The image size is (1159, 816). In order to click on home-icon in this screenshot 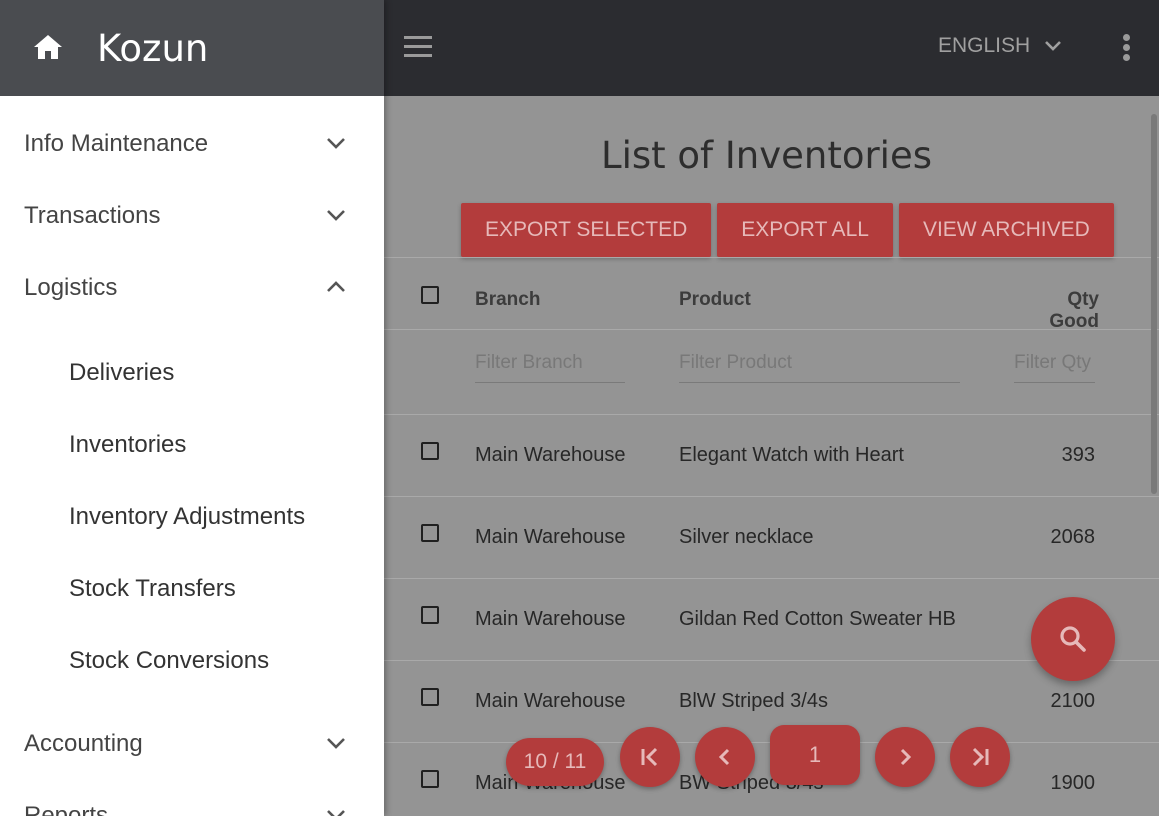, I will do `click(48, 47)`.